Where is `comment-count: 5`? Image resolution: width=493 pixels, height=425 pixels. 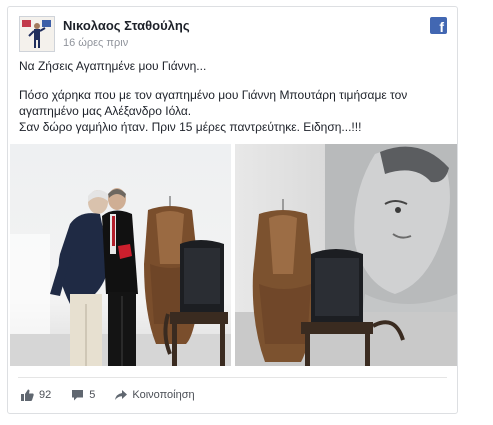 comment-count: 5 is located at coordinates (83, 395).